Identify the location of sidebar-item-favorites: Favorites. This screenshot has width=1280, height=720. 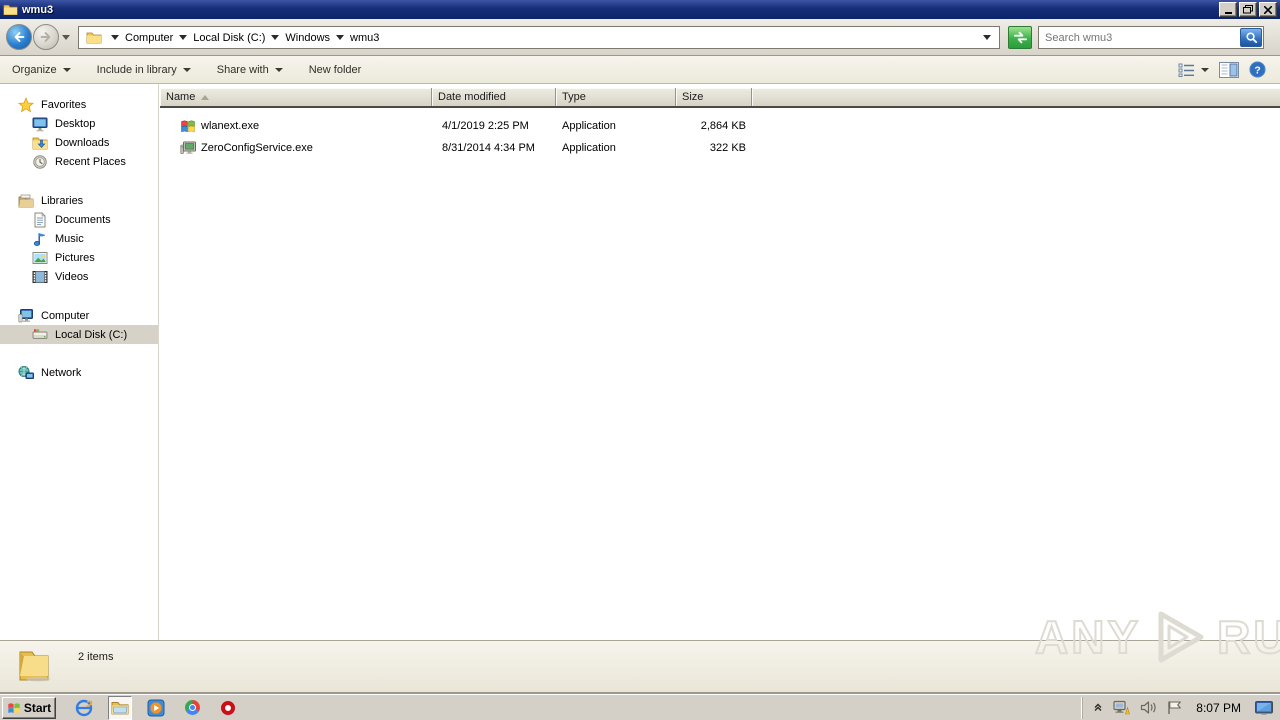
(79, 104).